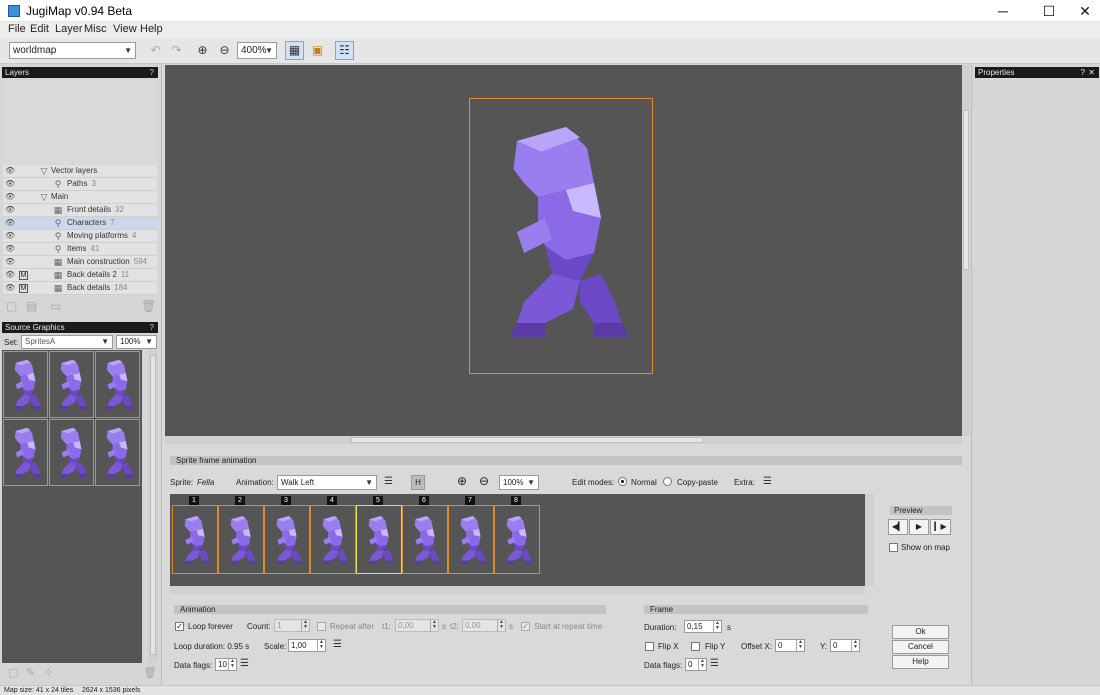 This screenshot has height=695, width=1100. Describe the element at coordinates (155, 50) in the screenshot. I see `undo-icon: ↶` at that location.